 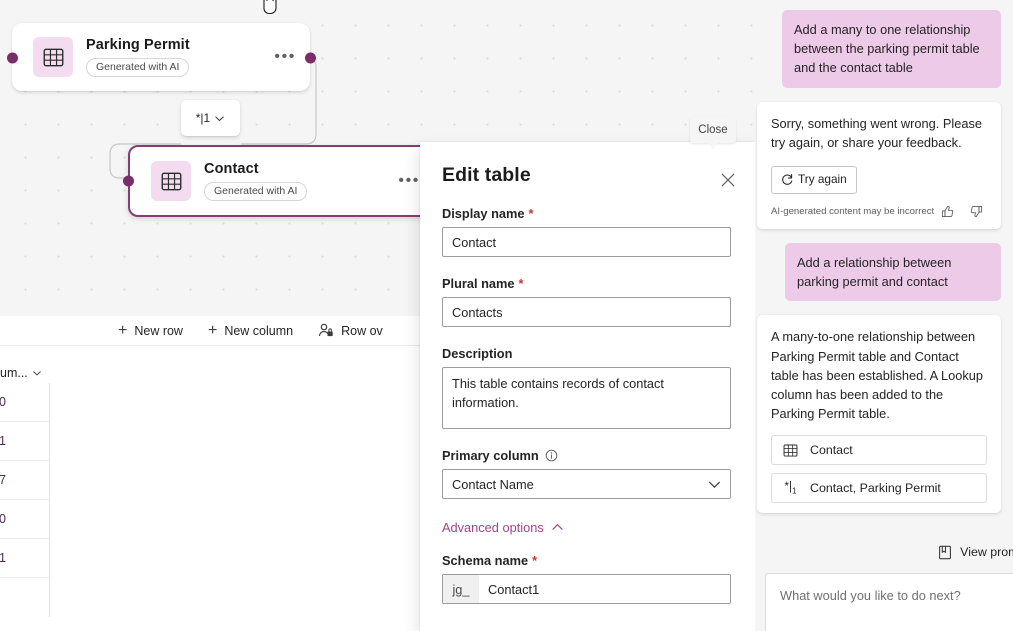 What do you see at coordinates (310, 58) in the screenshot?
I see `connector-port-right` at bounding box center [310, 58].